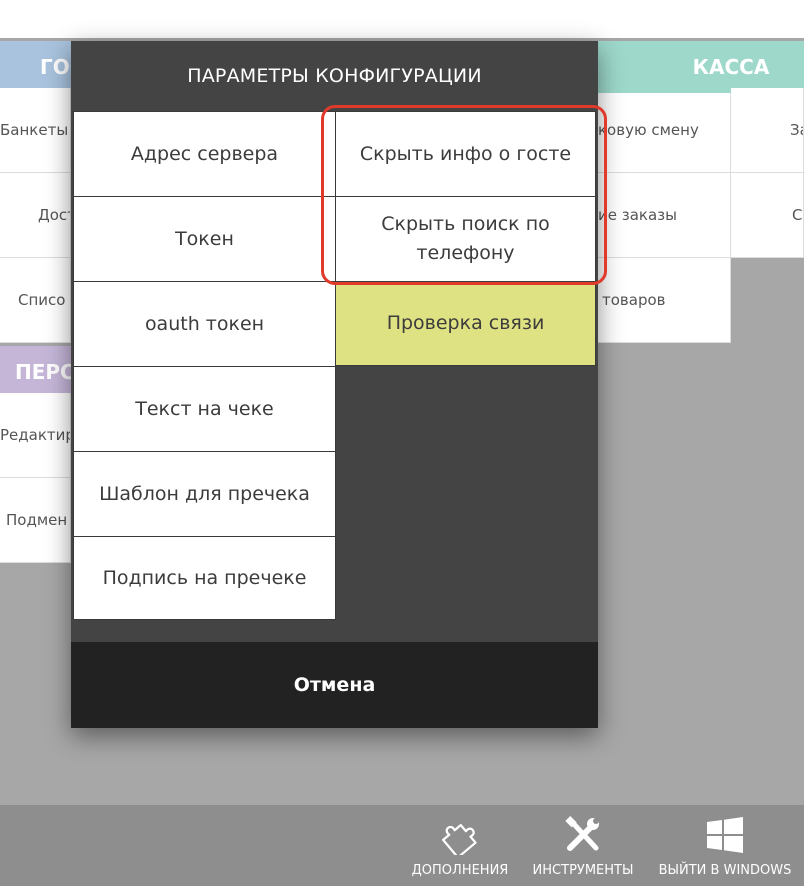 The width and height of the screenshot is (804, 886). I want to click on receipt-text-button: Текст на чеке, so click(204, 409).